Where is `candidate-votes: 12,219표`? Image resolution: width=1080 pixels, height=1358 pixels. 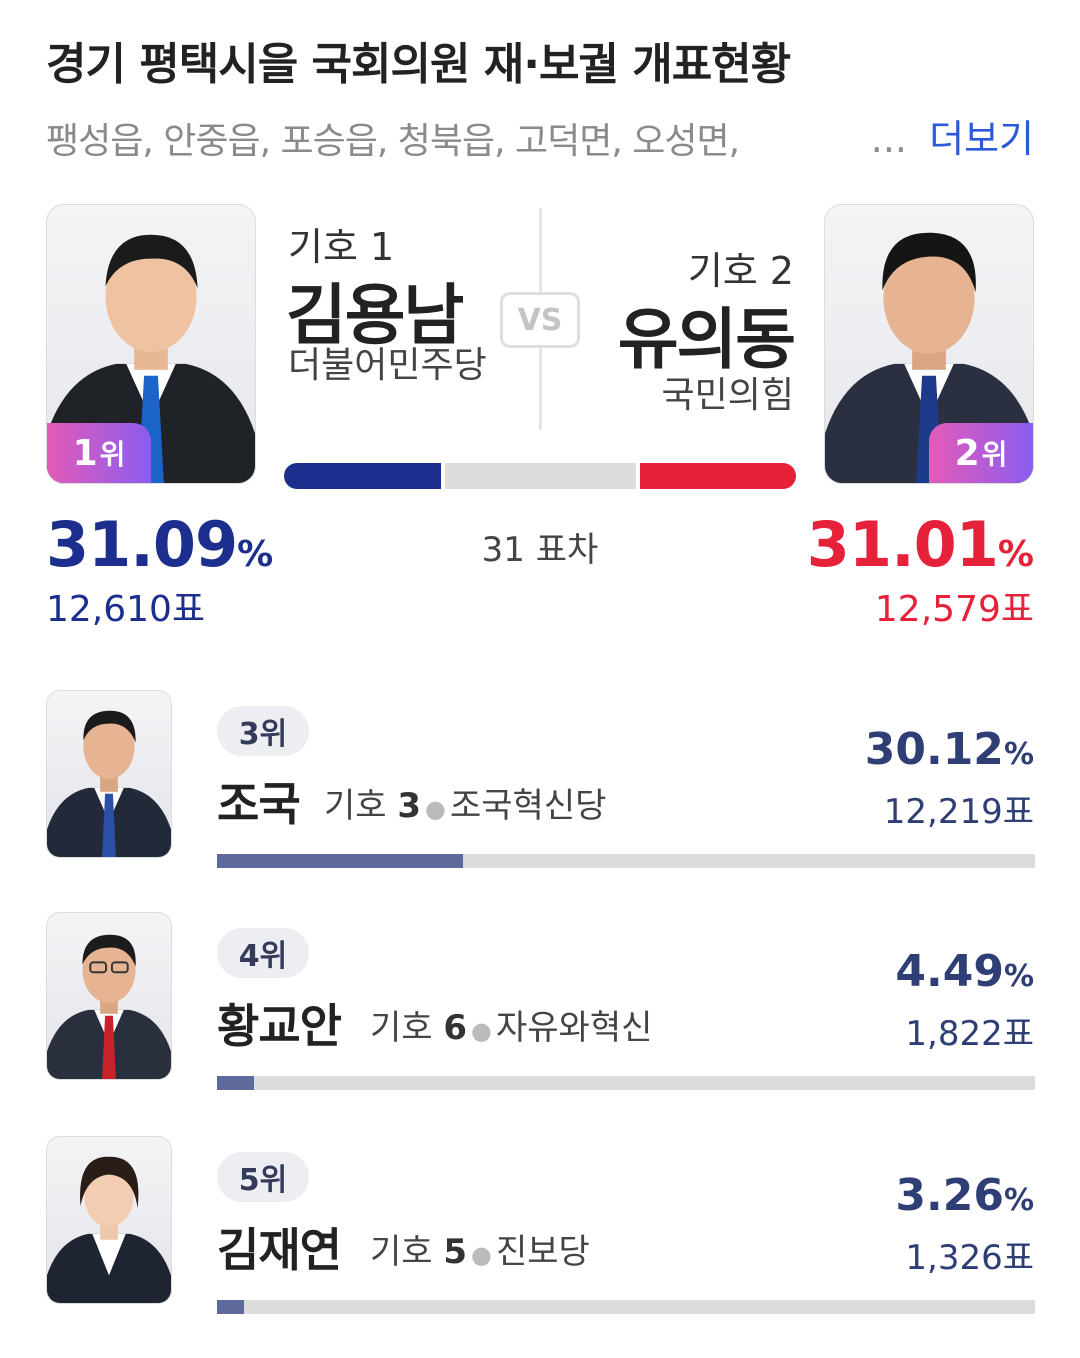 candidate-votes: 12,219표 is located at coordinates (958, 812).